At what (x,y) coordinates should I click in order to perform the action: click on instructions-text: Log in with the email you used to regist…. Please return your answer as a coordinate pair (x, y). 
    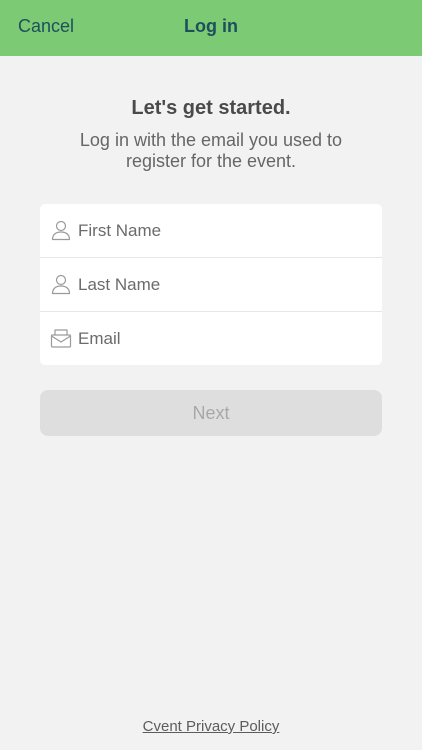
    Looking at the image, I should click on (211, 150).